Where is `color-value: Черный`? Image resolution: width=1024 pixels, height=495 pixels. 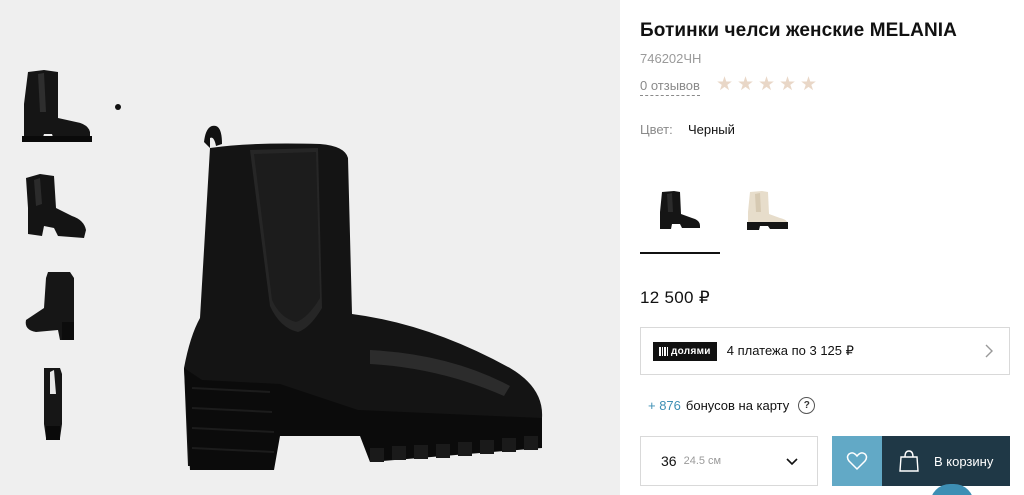 color-value: Черный is located at coordinates (711, 129).